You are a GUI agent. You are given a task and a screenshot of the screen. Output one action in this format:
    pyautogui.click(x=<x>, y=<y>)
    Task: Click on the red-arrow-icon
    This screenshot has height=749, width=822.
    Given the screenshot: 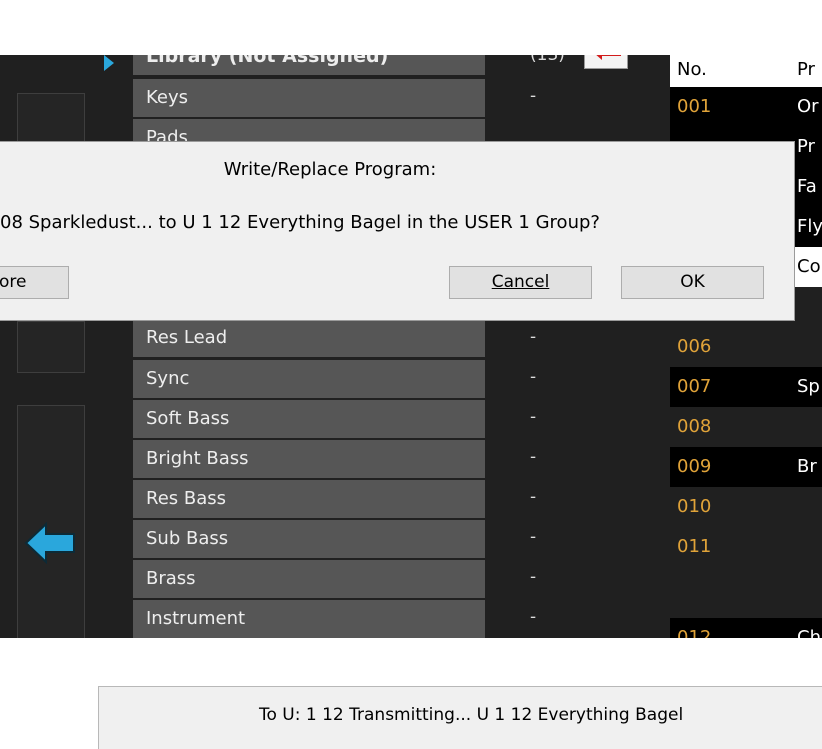 What is the action you would take?
    pyautogui.click(x=608, y=57)
    